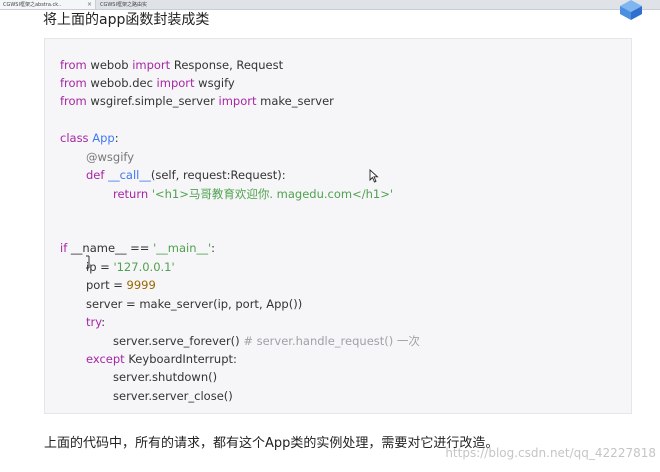  I want to click on code-line: server = make_server(ip, port, App()), so click(194, 304).